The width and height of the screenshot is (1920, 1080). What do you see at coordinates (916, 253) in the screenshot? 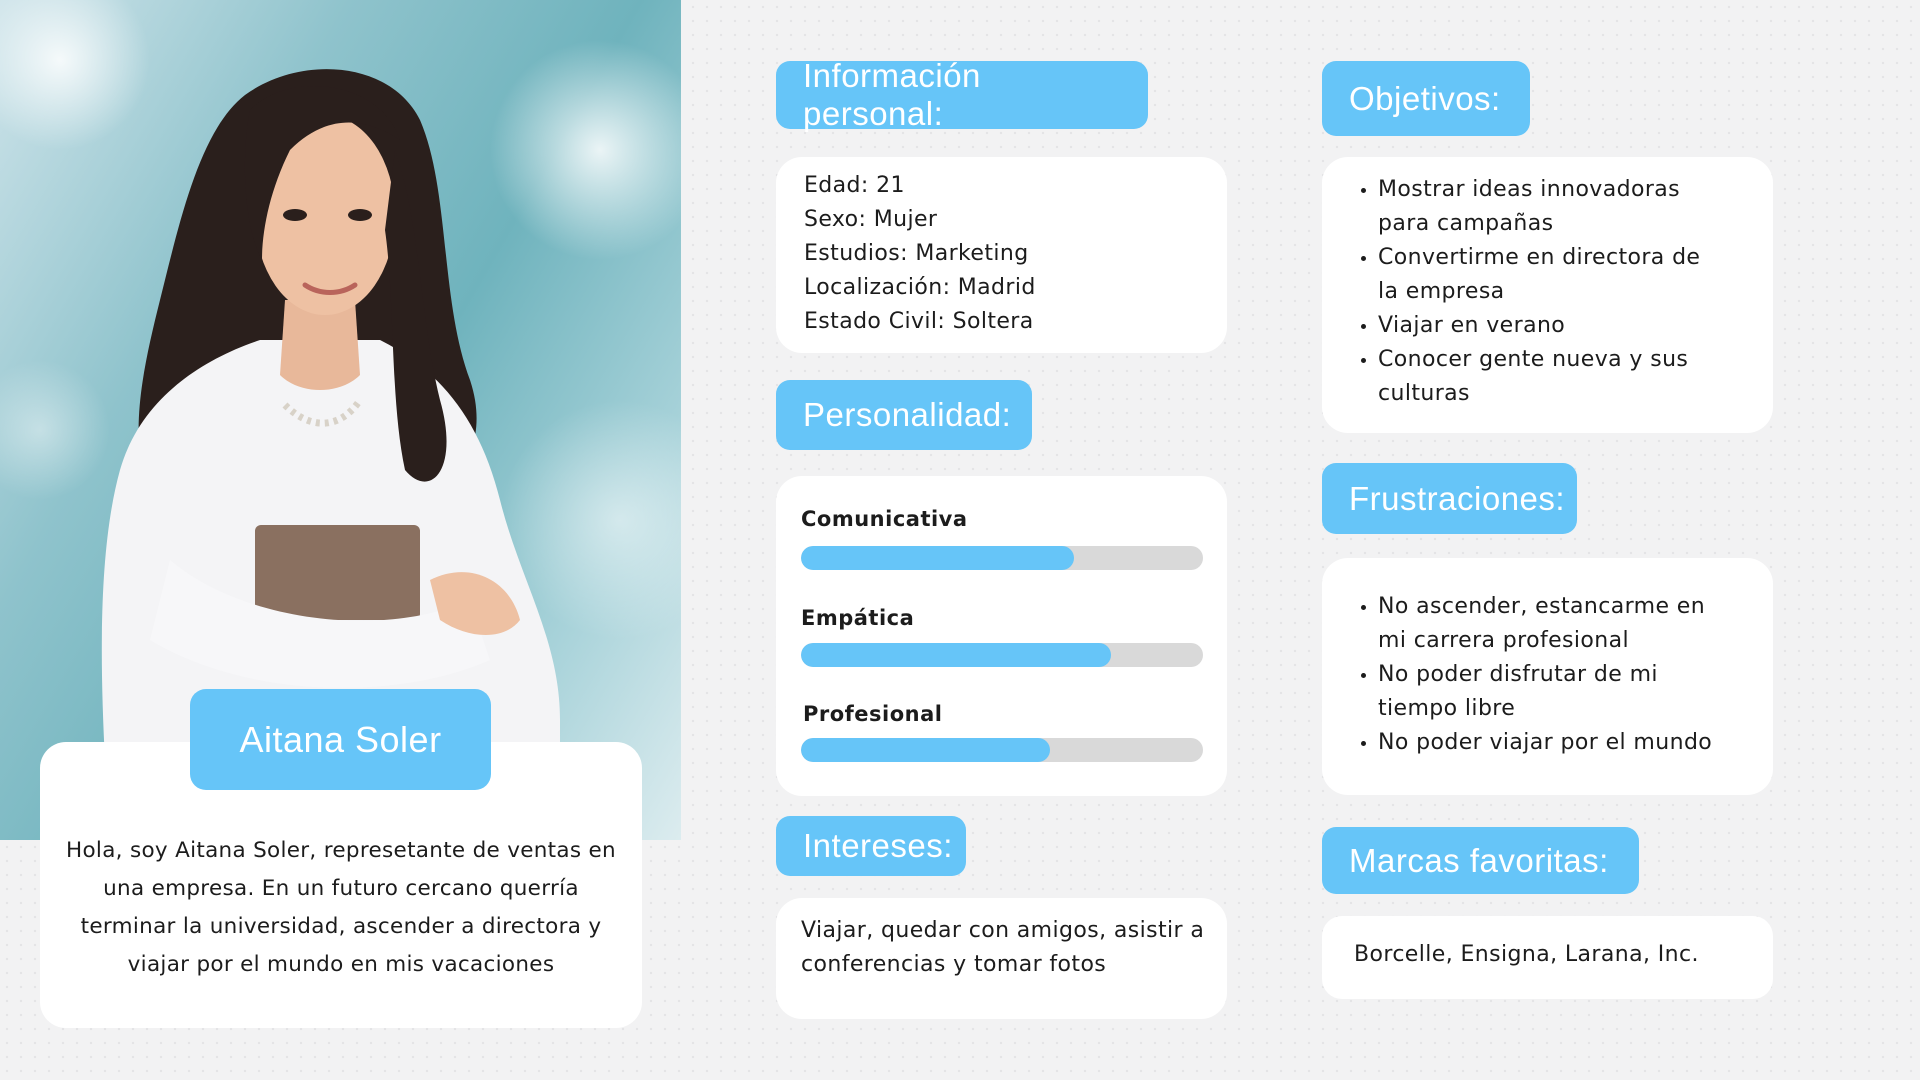
I see `info-line: Estudios: Marketing` at bounding box center [916, 253].